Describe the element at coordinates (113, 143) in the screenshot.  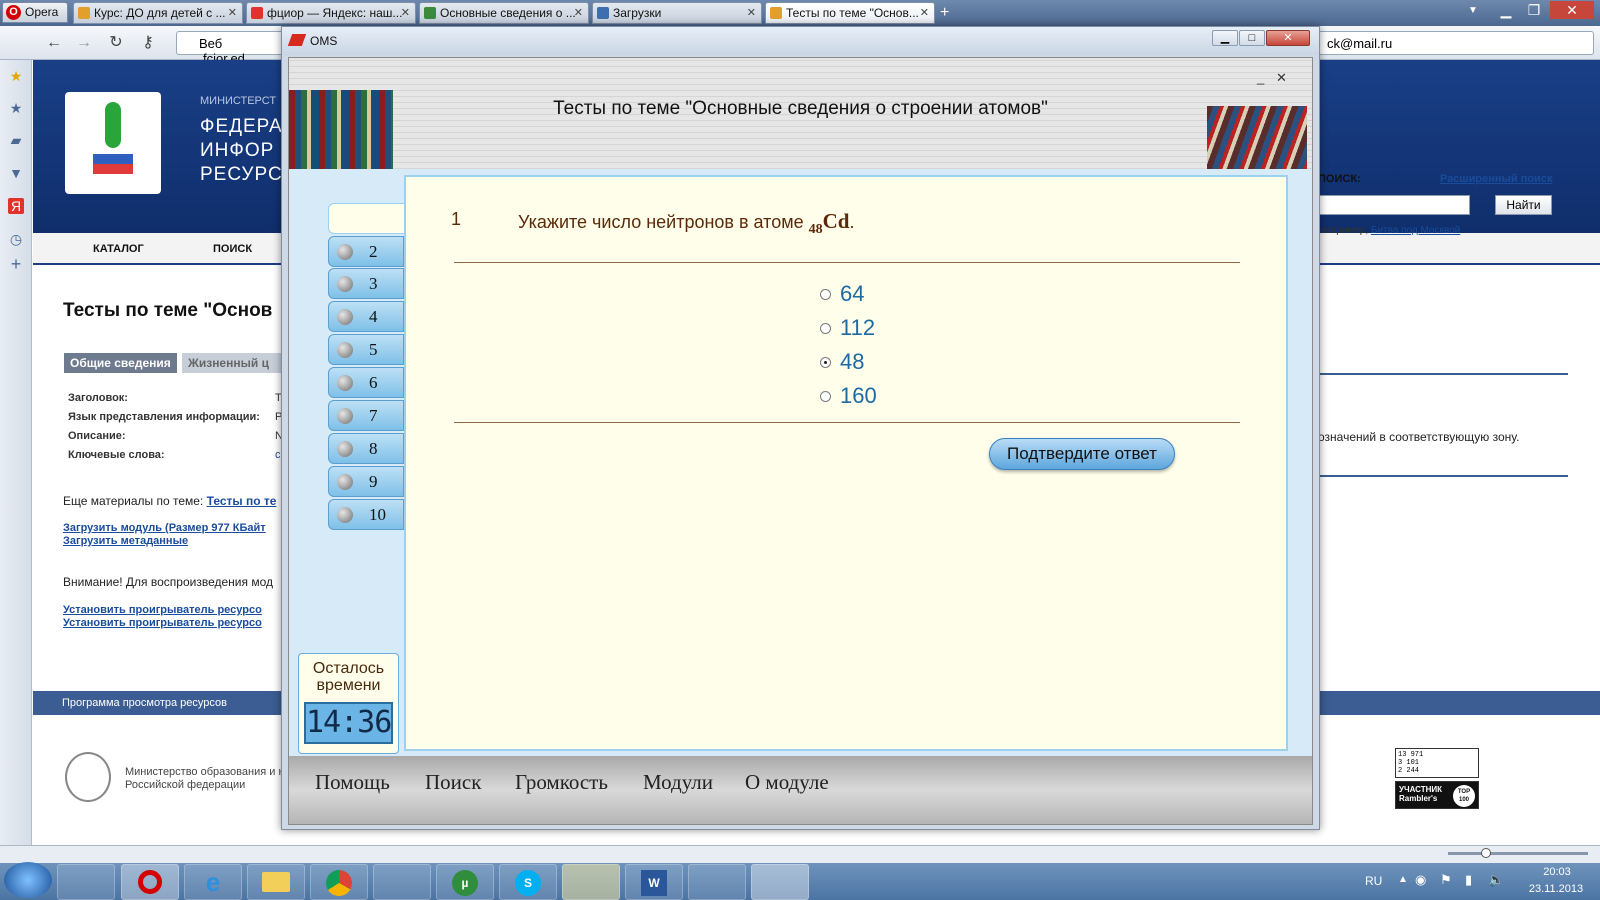
I see `site-logo` at that location.